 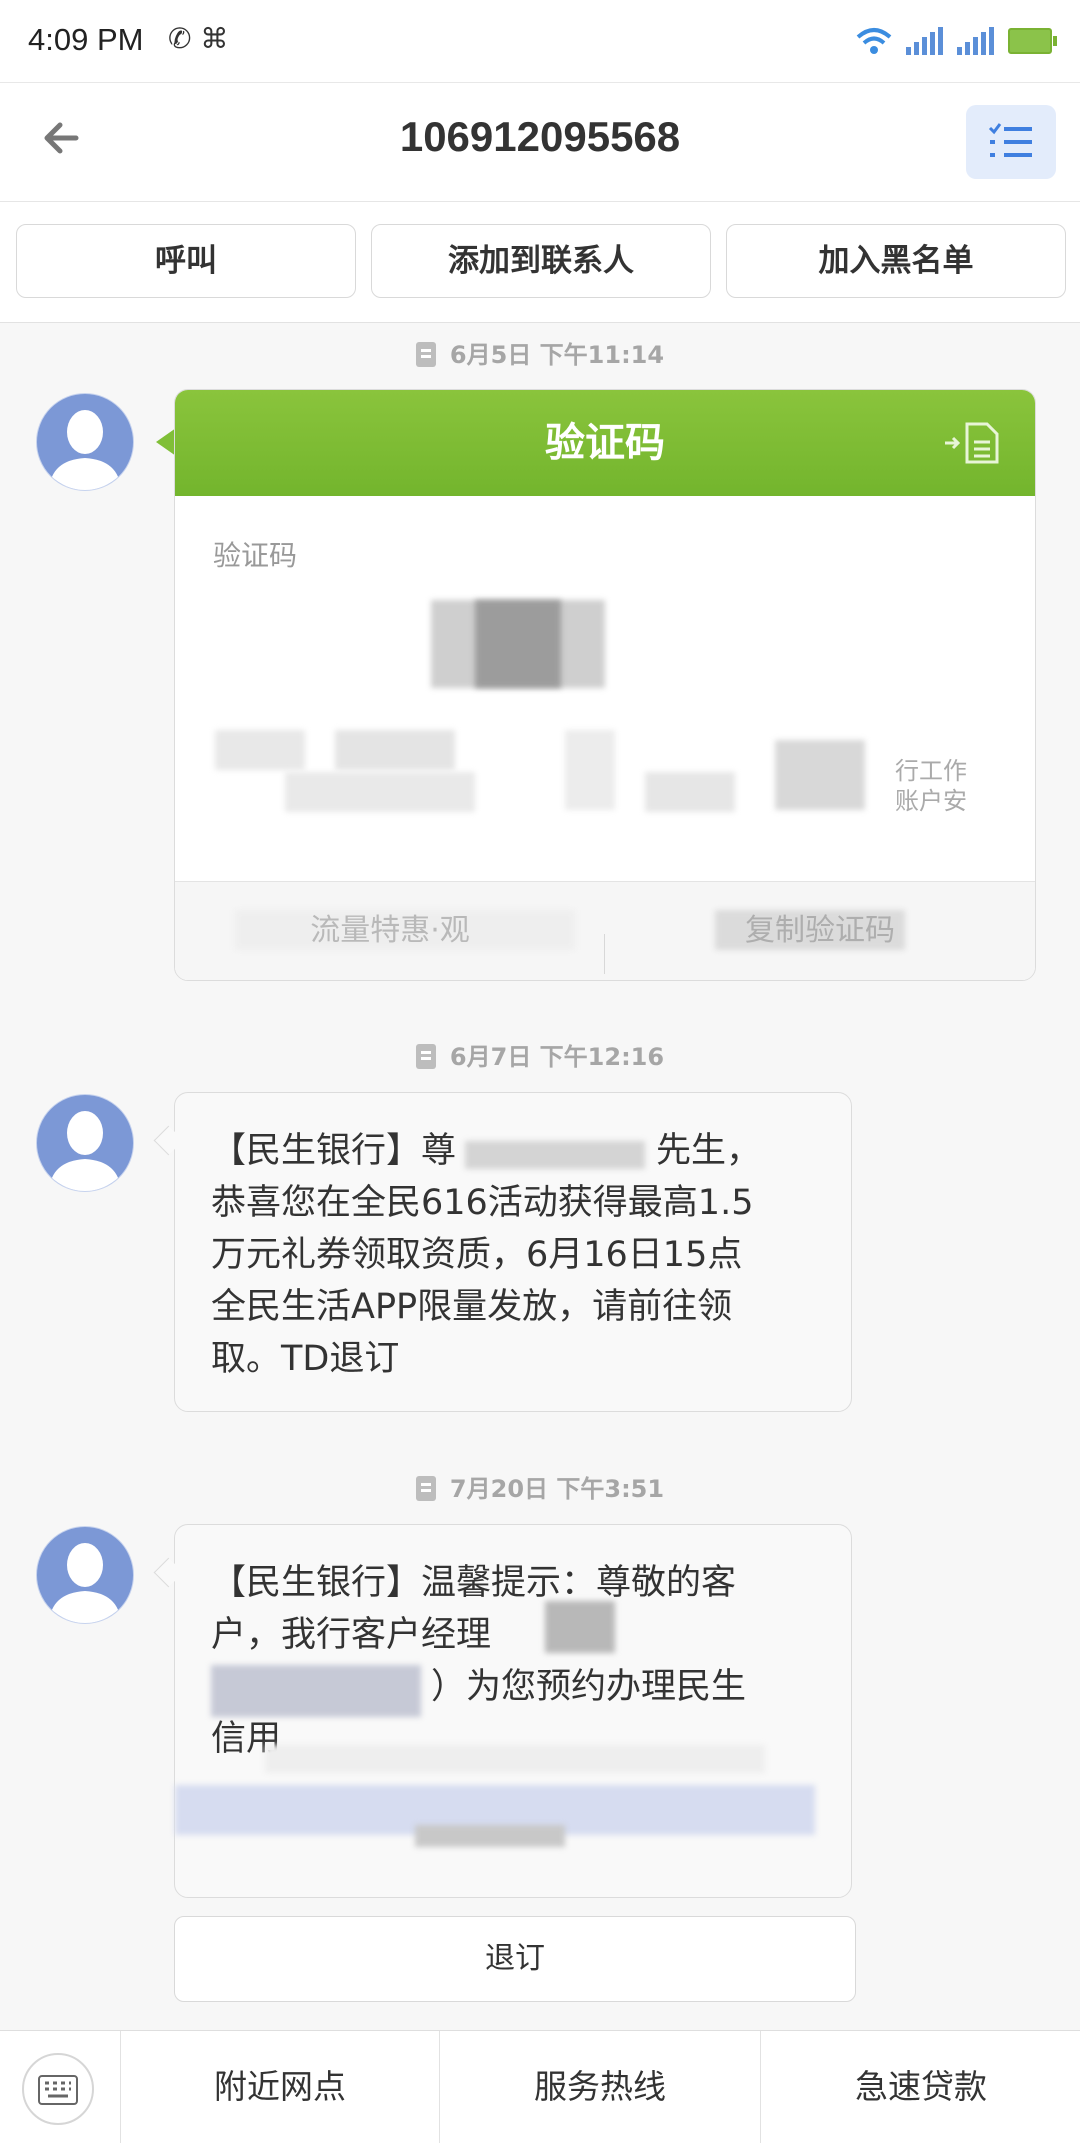 What do you see at coordinates (186, 261) in the screenshot?
I see `call-button: 呼叫` at bounding box center [186, 261].